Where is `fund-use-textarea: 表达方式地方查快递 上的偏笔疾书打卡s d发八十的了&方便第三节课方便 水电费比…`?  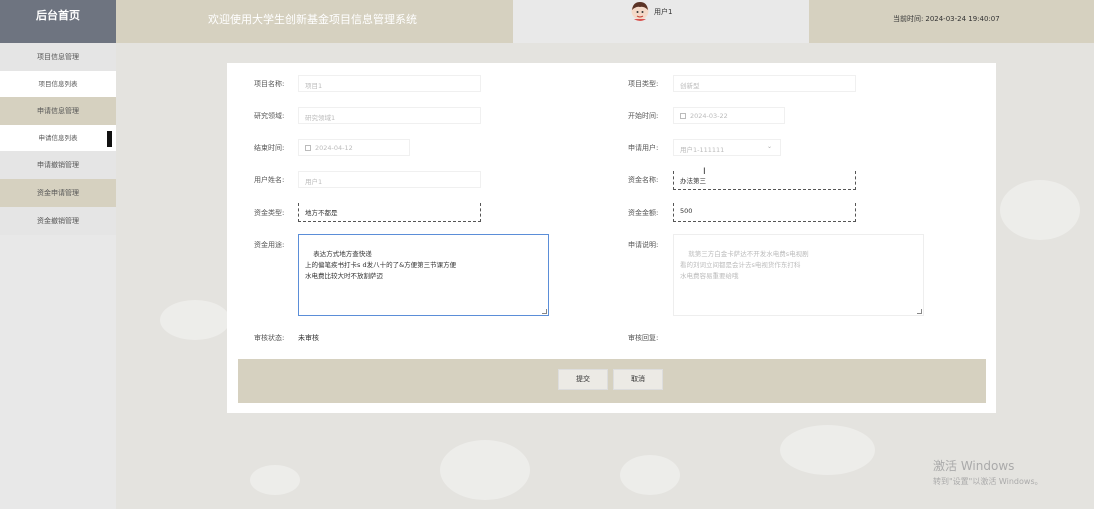 fund-use-textarea: 表达方式地方查快递 上的偏笔疾书打卡s d发八十的了&方便第三节课方便 水电费比… is located at coordinates (423, 275).